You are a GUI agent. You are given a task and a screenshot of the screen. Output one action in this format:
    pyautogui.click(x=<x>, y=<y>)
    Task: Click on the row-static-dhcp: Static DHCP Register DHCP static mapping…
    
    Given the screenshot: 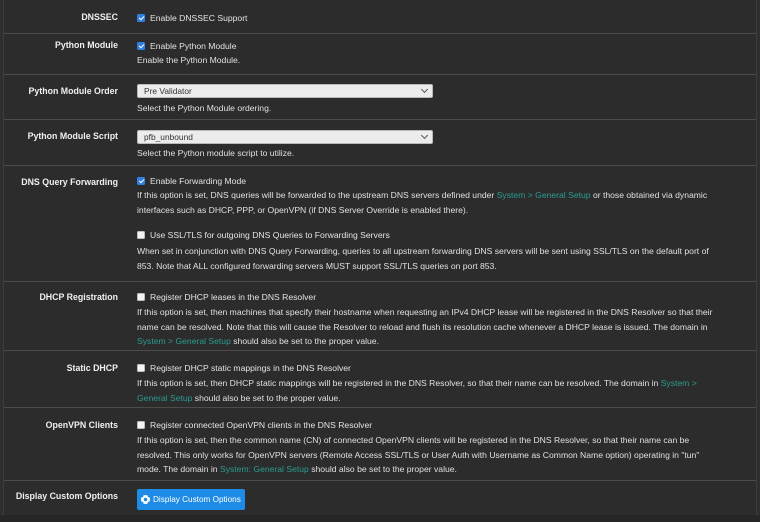 What is the action you would take?
    pyautogui.click(x=380, y=379)
    